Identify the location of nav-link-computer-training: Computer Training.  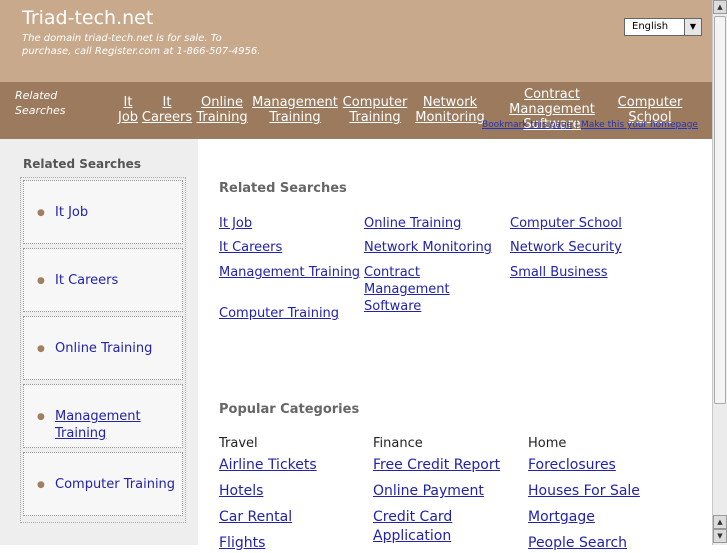
(375, 110).